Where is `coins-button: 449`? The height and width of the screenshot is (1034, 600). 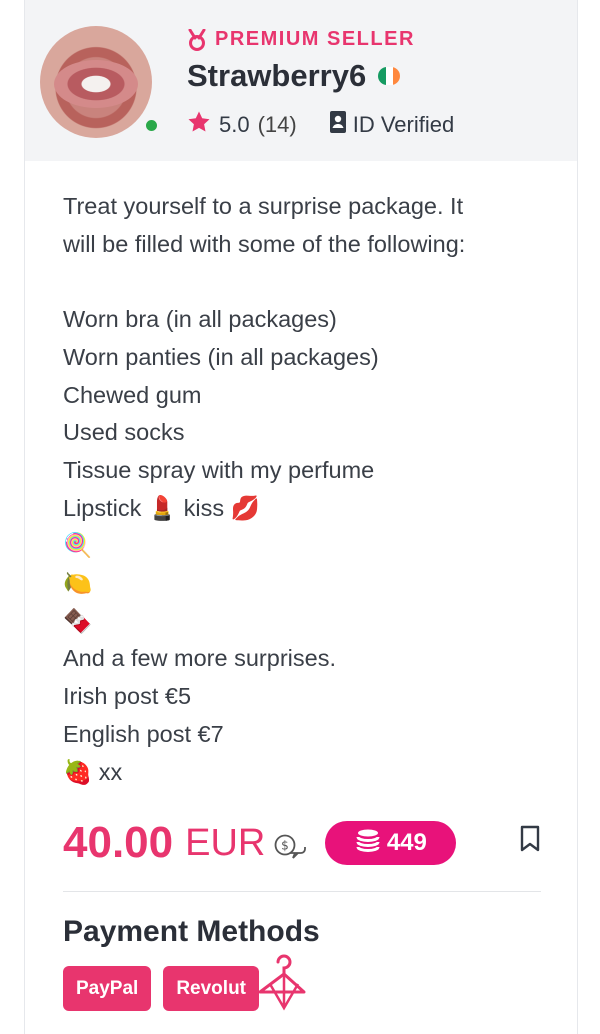 coins-button: 449 is located at coordinates (391, 843).